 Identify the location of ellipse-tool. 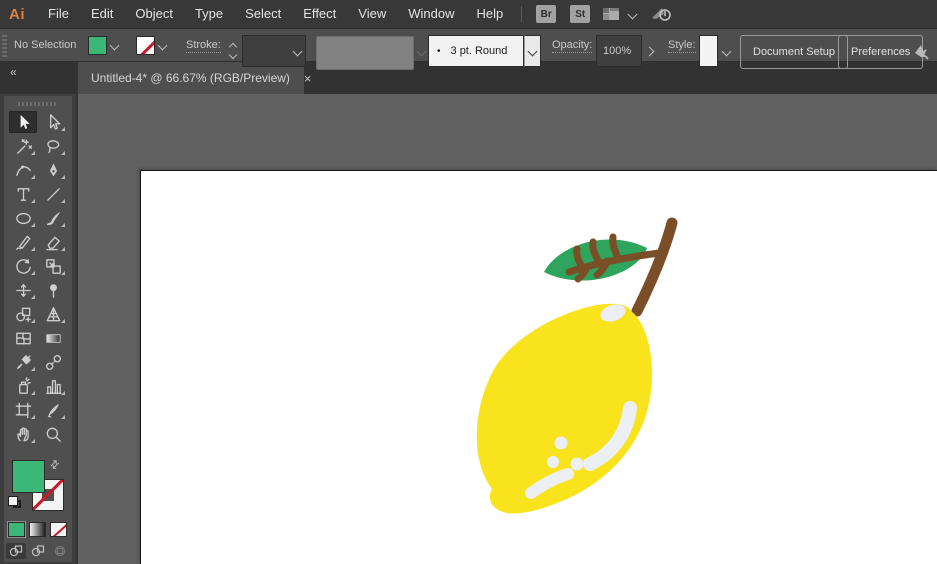
(23, 218).